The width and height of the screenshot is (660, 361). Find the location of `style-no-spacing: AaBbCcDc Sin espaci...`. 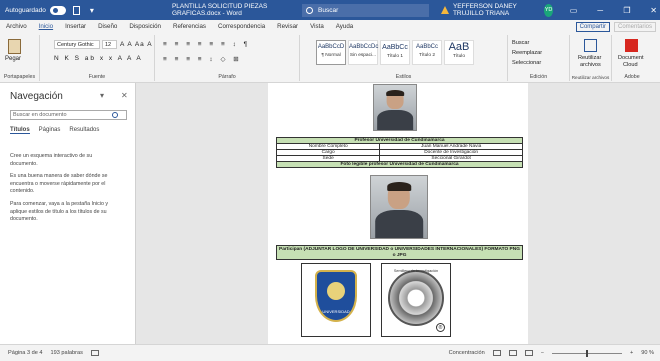

style-no-spacing: AaBbCcDc Sin espaci... is located at coordinates (363, 52).